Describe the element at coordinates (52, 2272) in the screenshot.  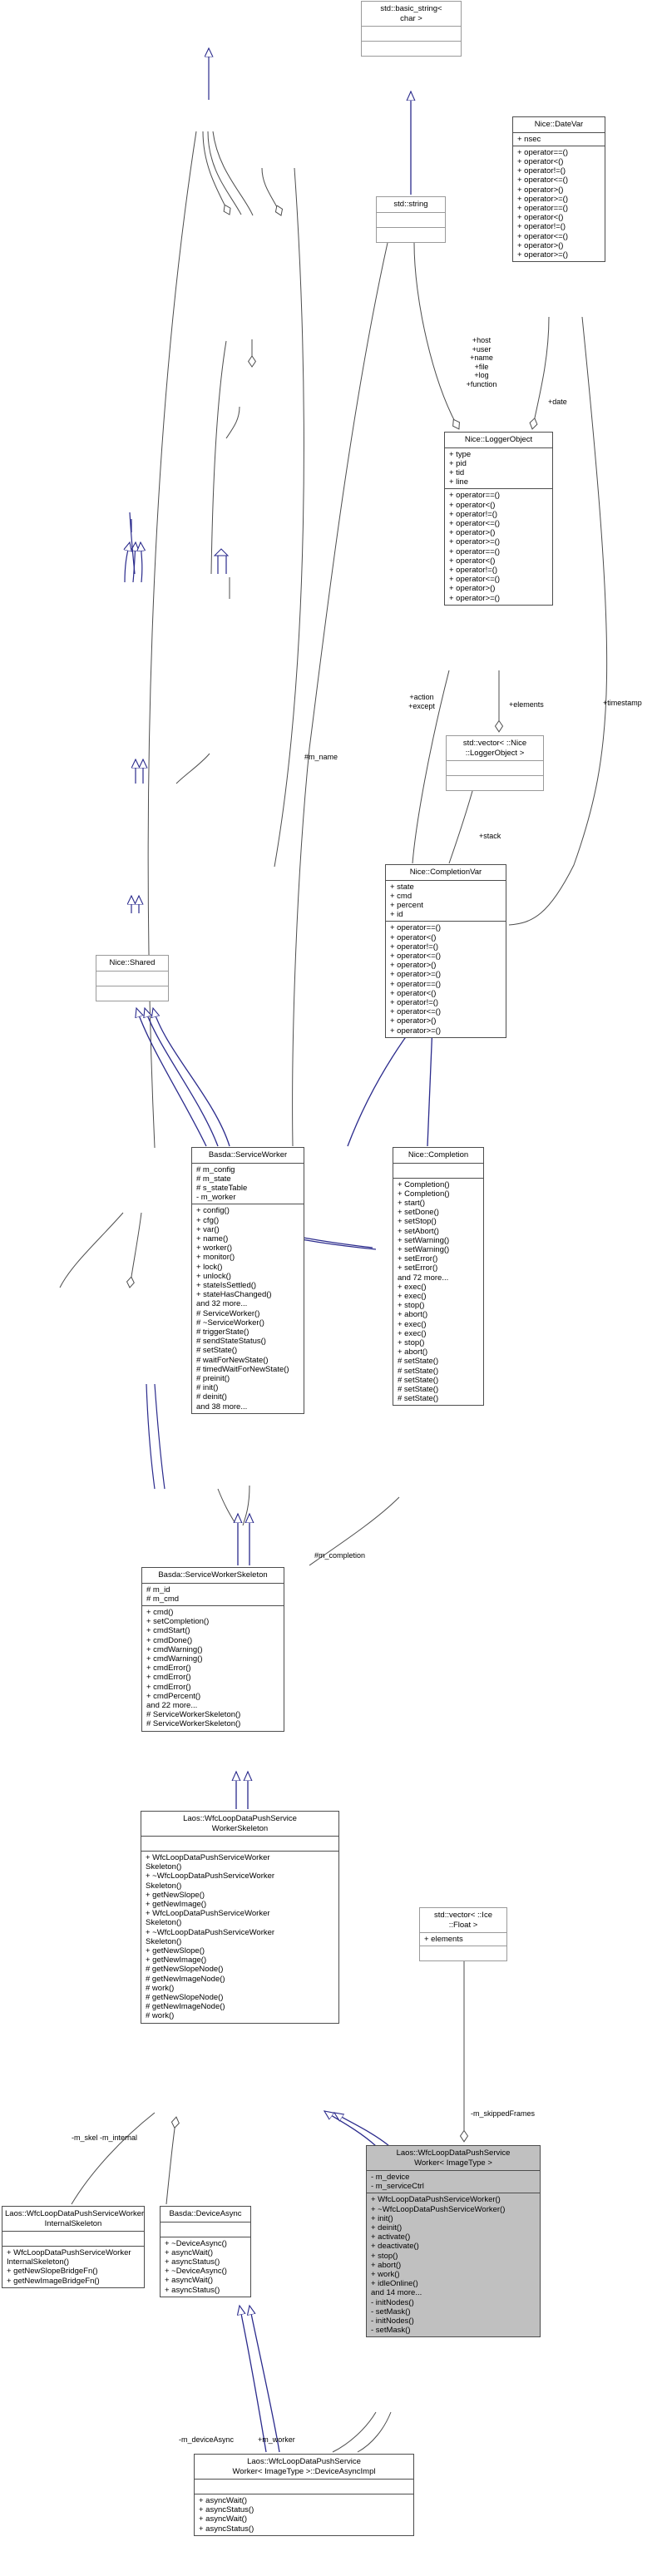
I see `method-row: + getNewSlopeBridgeFn()` at that location.